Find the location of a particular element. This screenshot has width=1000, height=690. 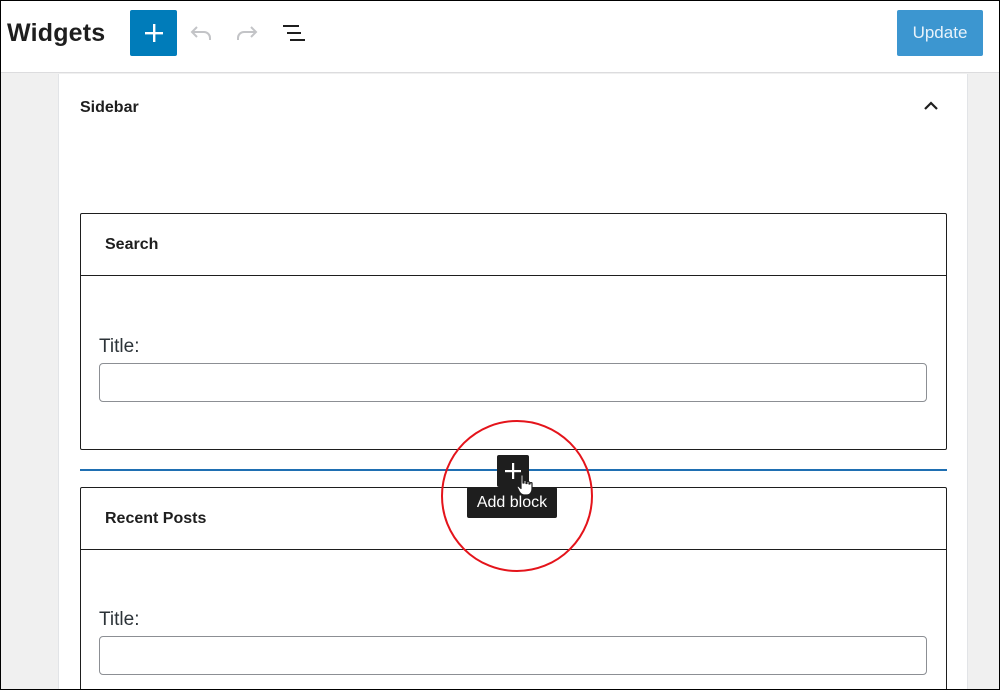

update-button: Update is located at coordinates (940, 33).